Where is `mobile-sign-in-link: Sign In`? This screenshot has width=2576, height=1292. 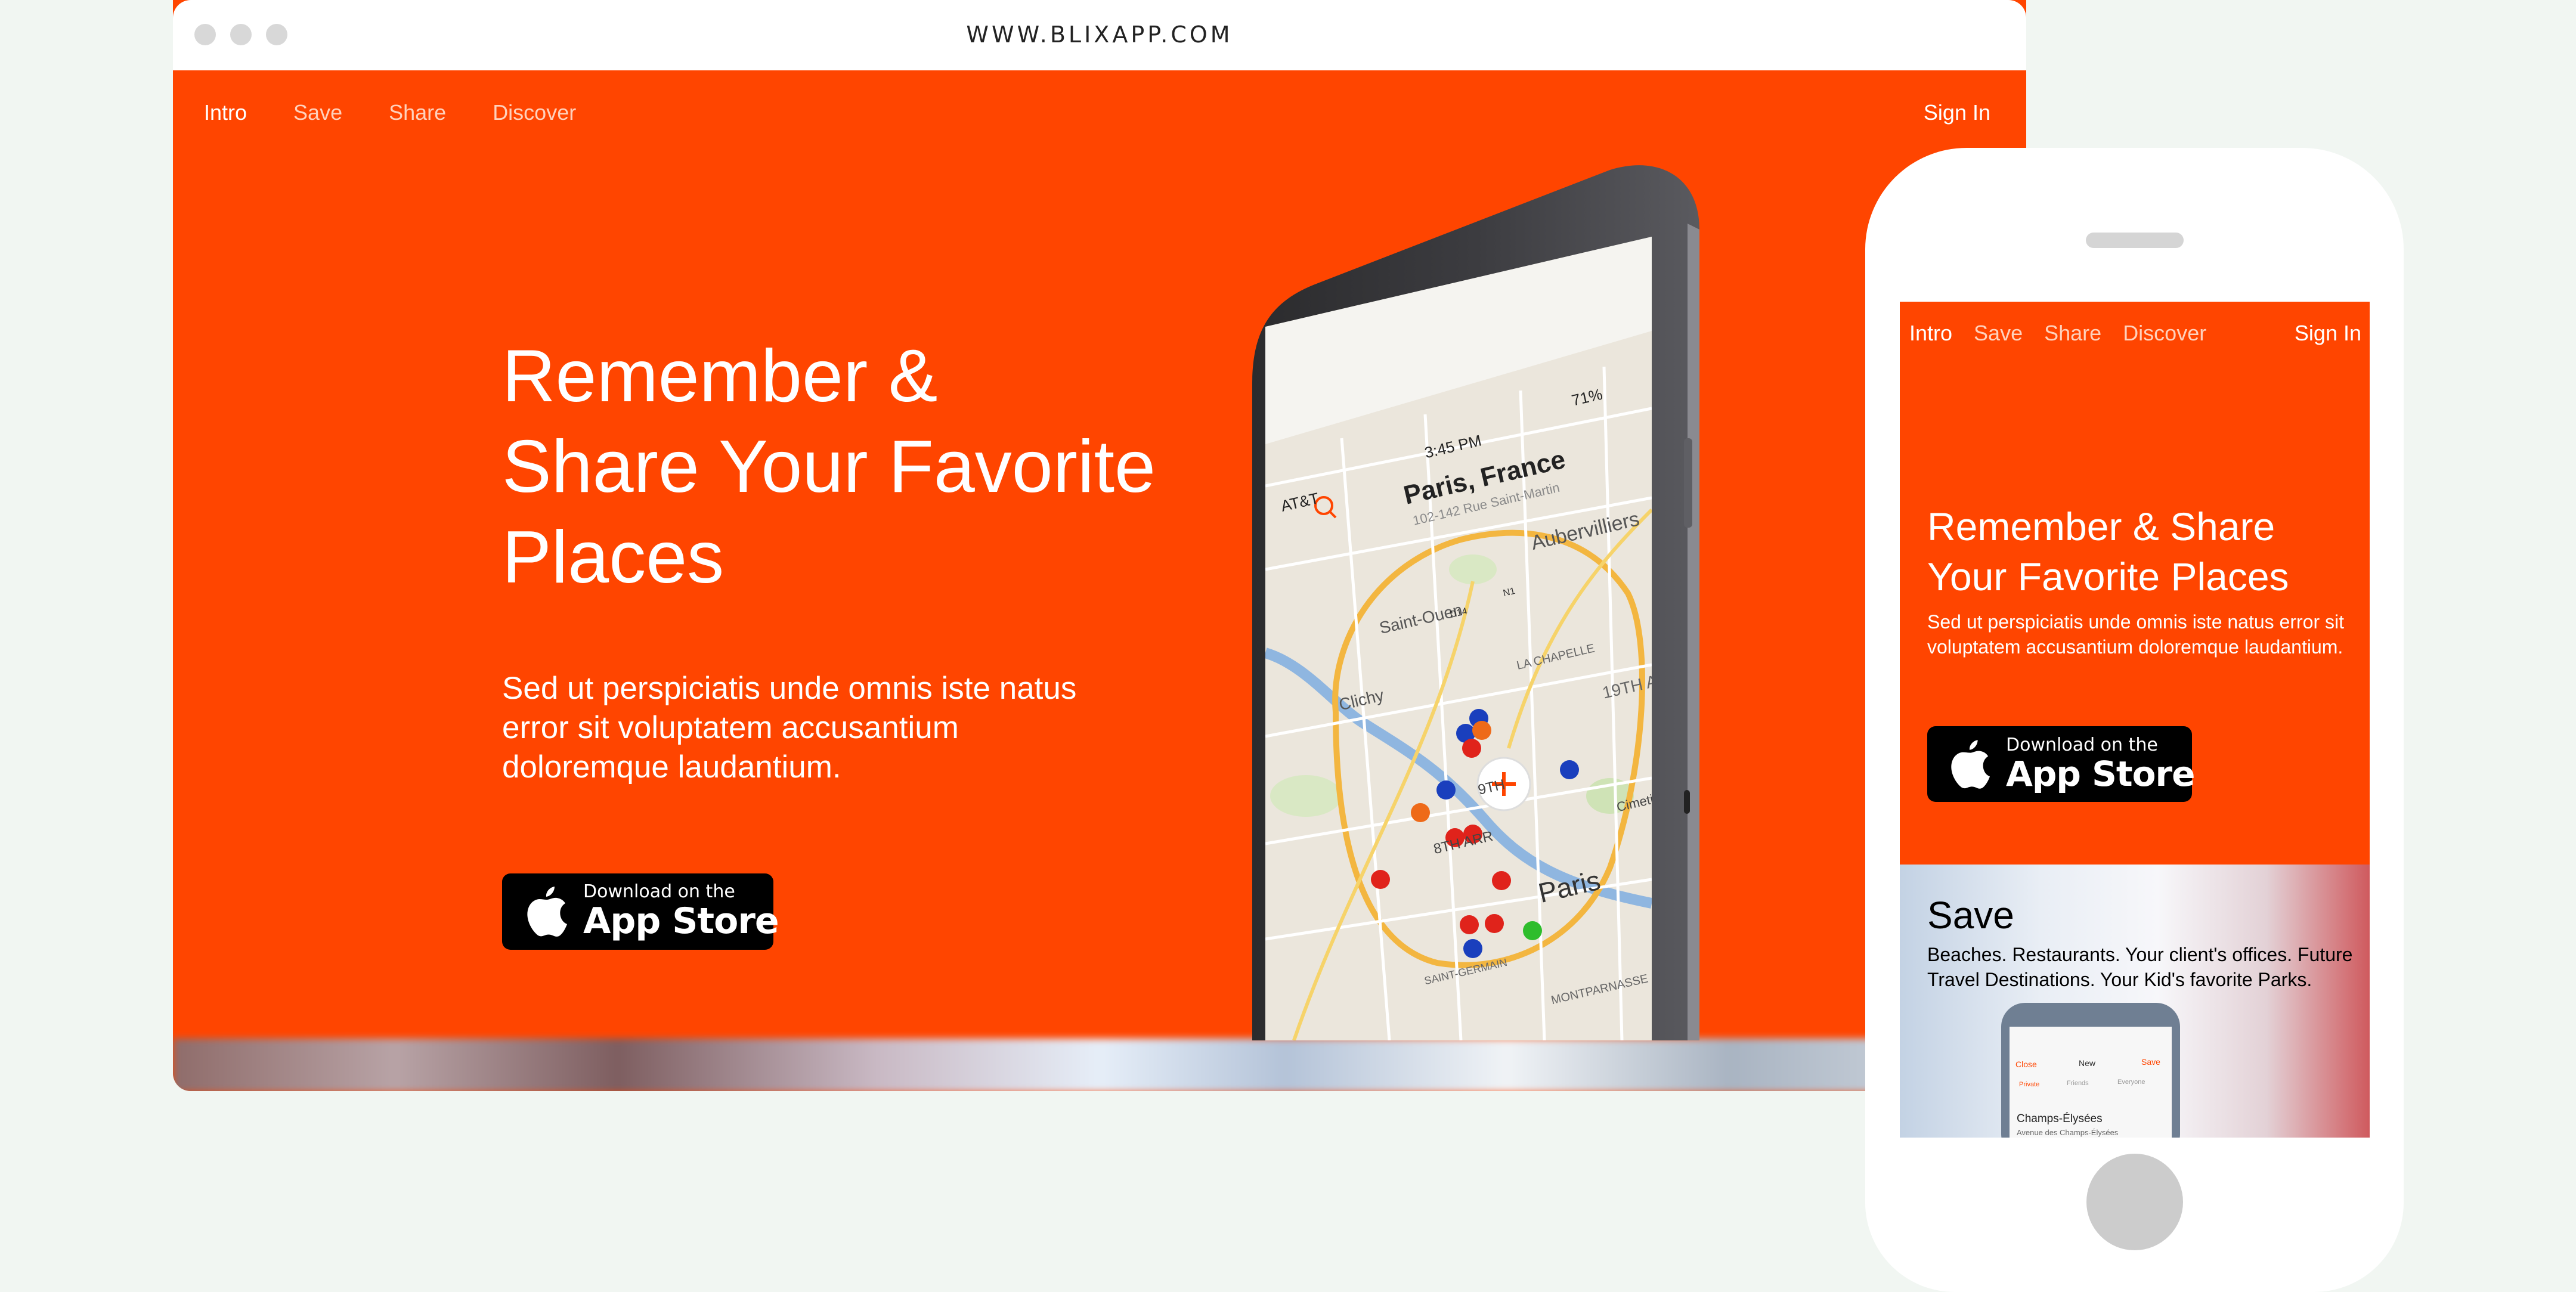 mobile-sign-in-link: Sign In is located at coordinates (2328, 333).